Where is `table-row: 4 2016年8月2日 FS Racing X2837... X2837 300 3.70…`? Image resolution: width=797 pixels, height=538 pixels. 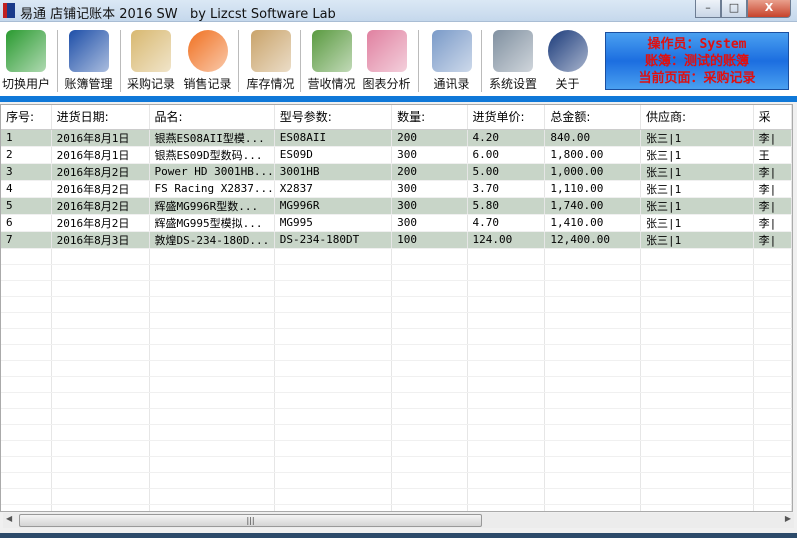
table-row: 4 2016年8月2日 FS Racing X2837... X2837 300 3.70… is located at coordinates (396, 189).